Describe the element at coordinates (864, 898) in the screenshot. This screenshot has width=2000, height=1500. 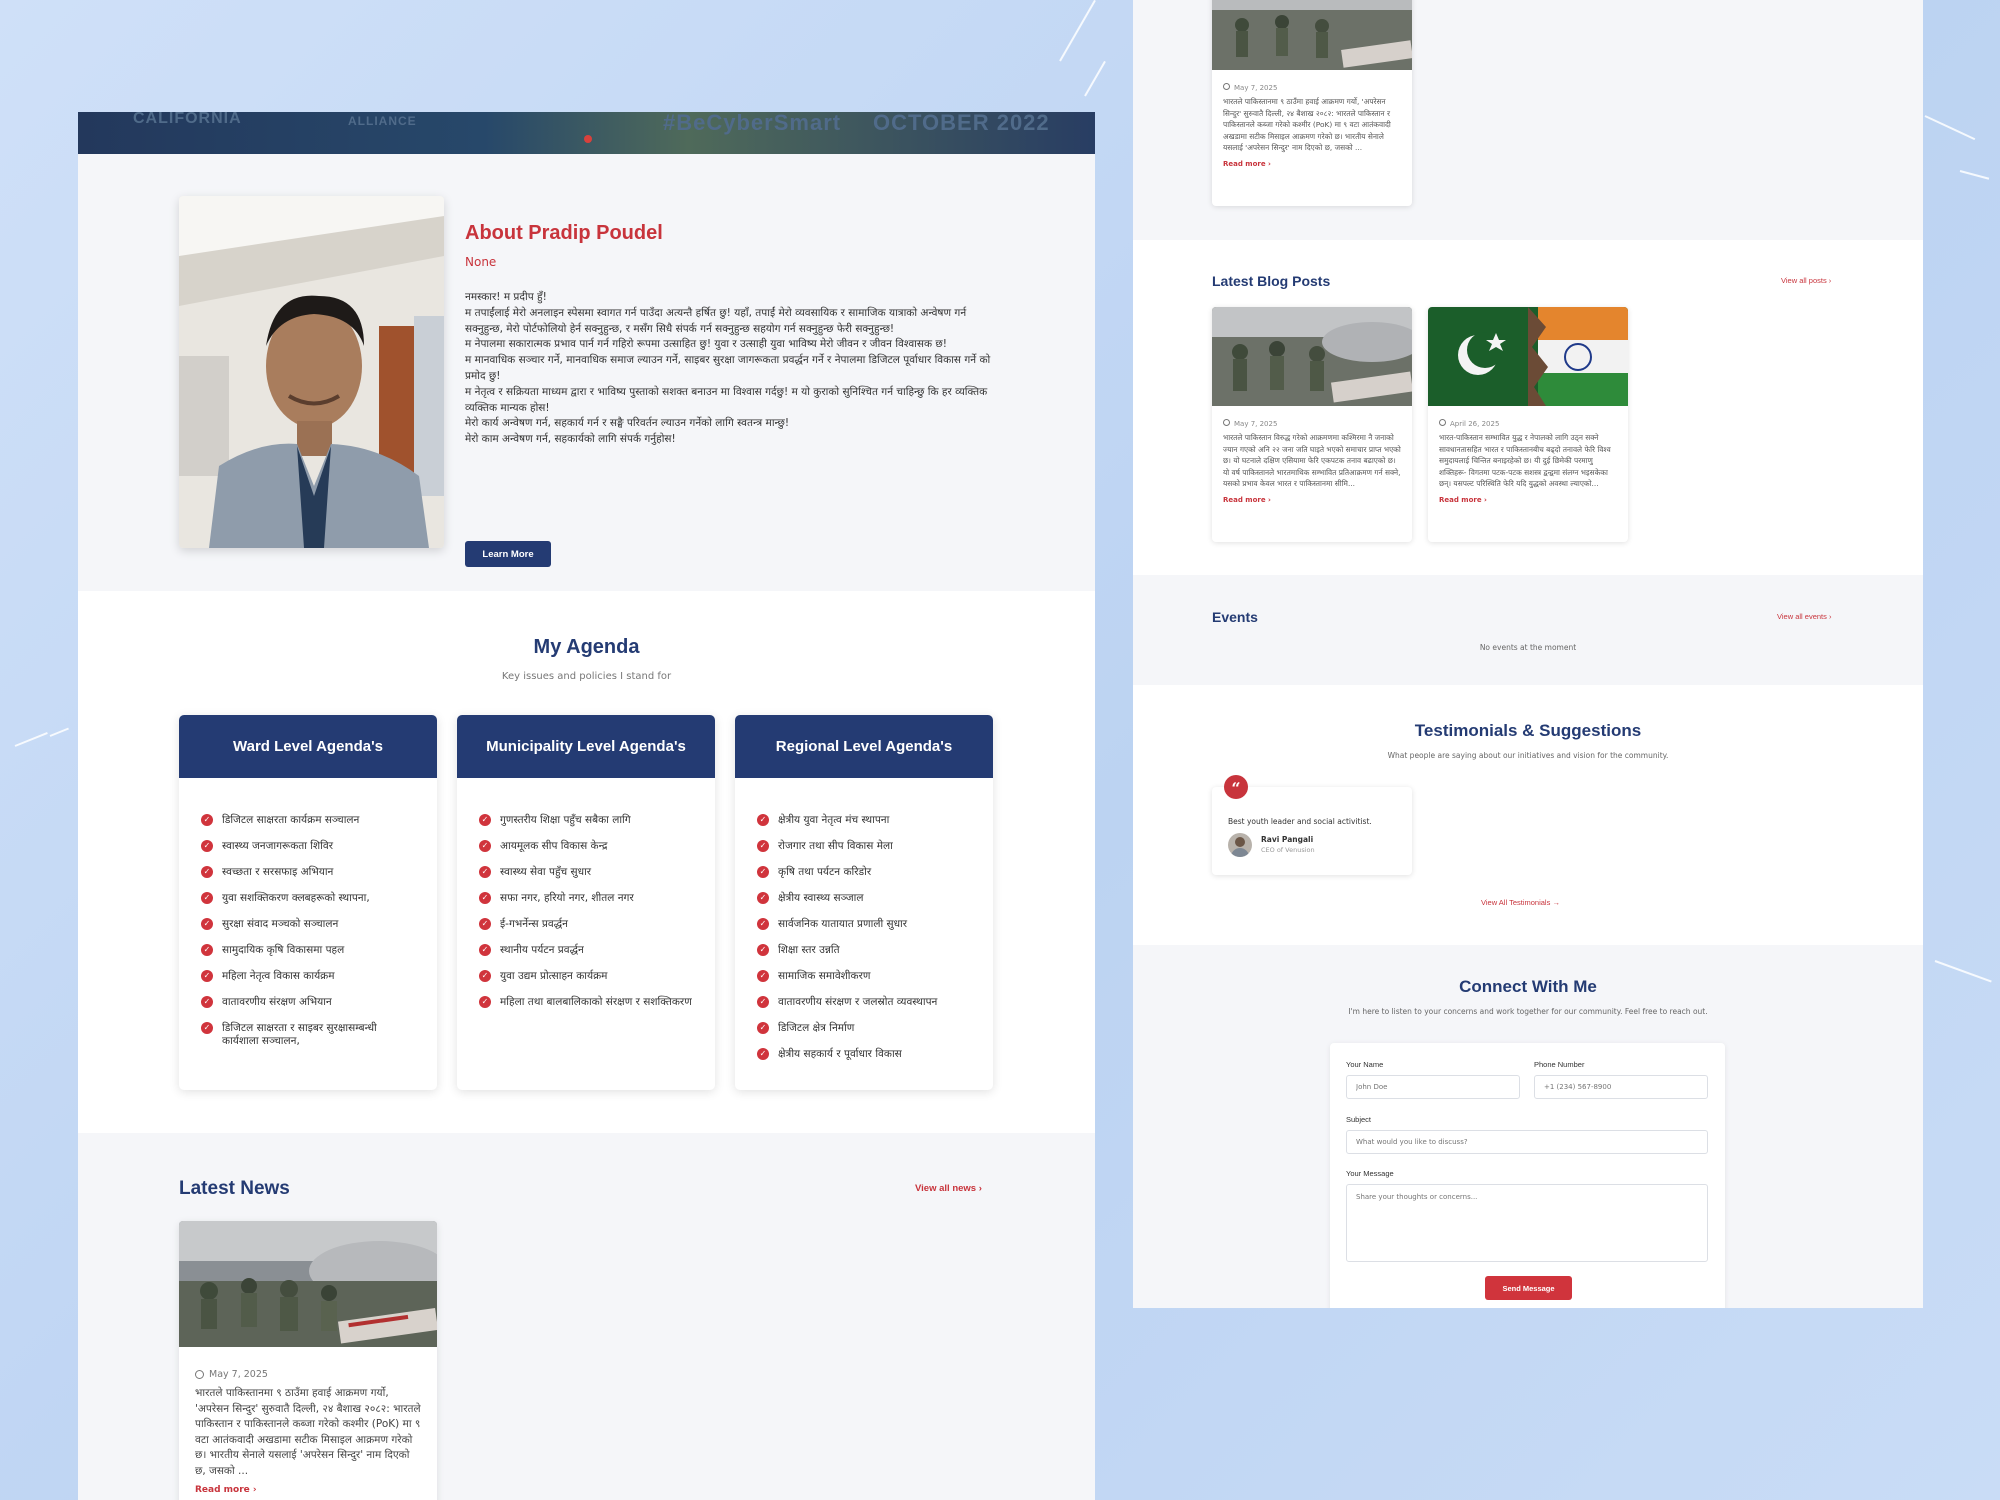
I see `agenda-item: ✓ क्षेत्रीय स्वास्थ्य सञ्जाल` at that location.